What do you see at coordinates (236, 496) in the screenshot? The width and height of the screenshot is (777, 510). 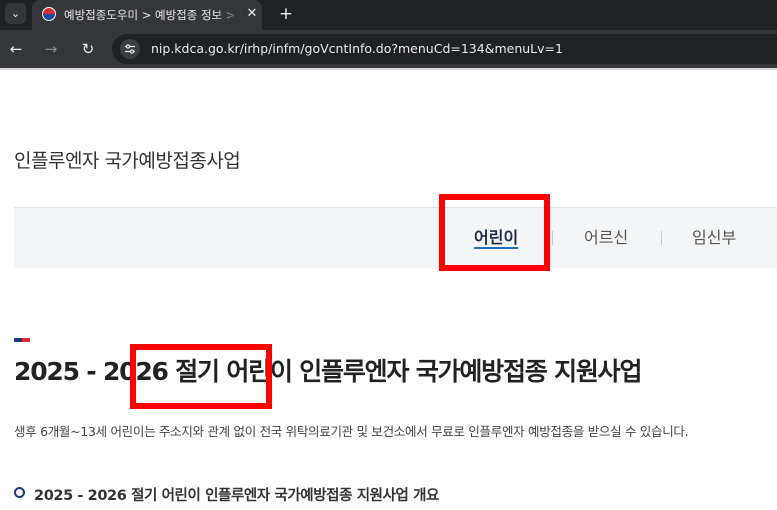 I see `sub-heading-text: 2025 - 2026 절기 어린이 인플루엔자 국가예방접종 지원사업 개요` at bounding box center [236, 496].